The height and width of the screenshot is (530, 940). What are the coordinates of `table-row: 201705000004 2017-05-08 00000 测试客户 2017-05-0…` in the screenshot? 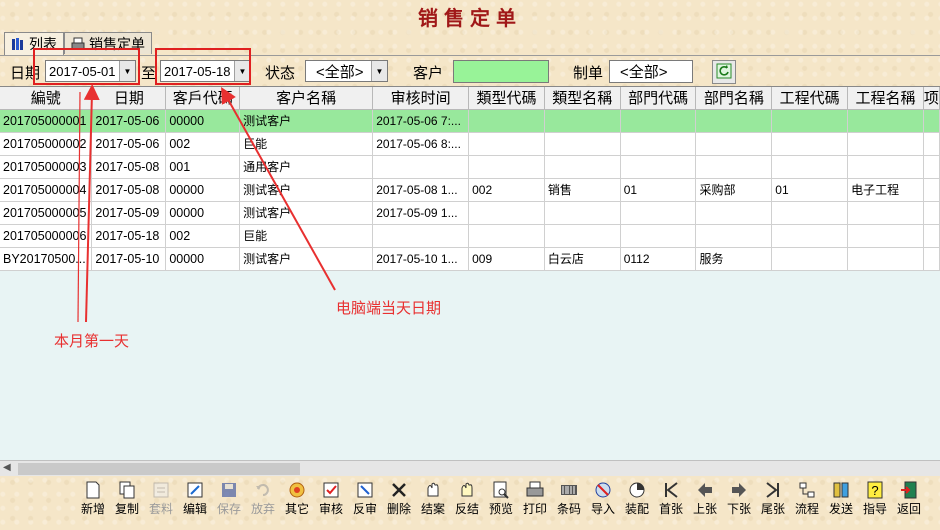 It's located at (470, 190).